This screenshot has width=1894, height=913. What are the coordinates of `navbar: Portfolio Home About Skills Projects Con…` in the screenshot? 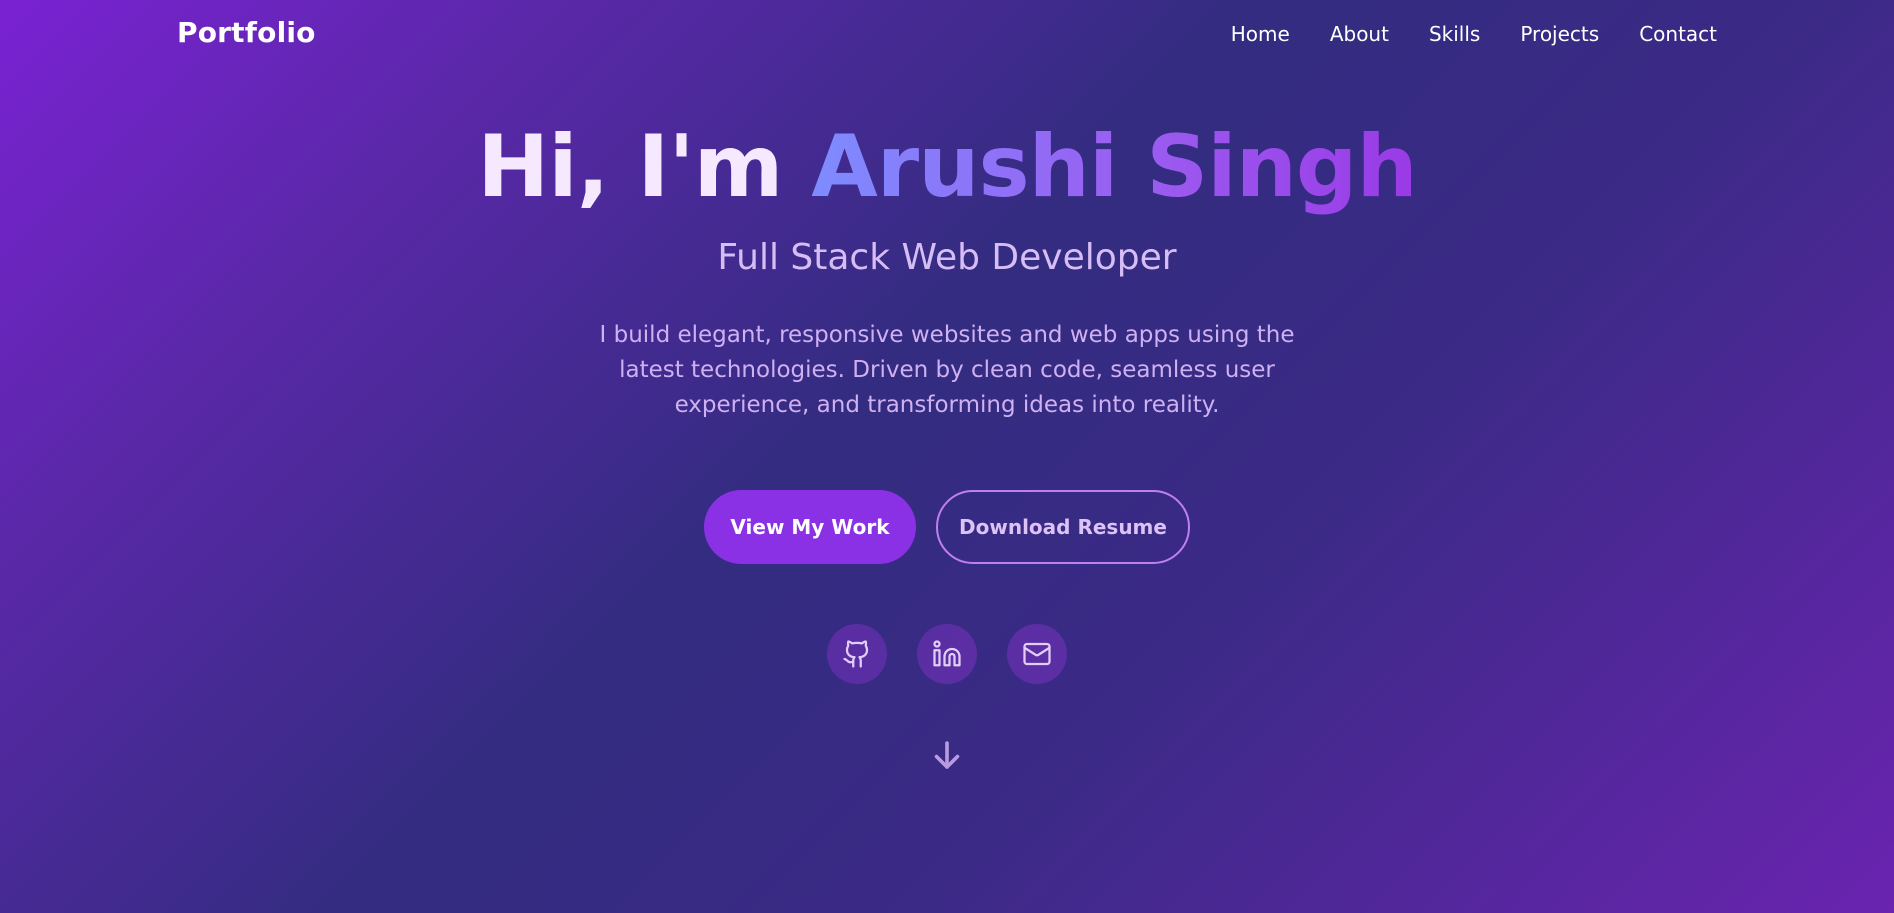 It's located at (947, 35).